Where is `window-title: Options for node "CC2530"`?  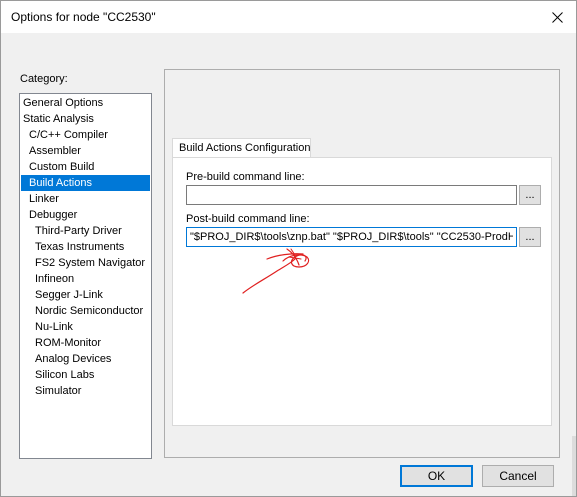
window-title: Options for node "CC2530" is located at coordinates (83, 17).